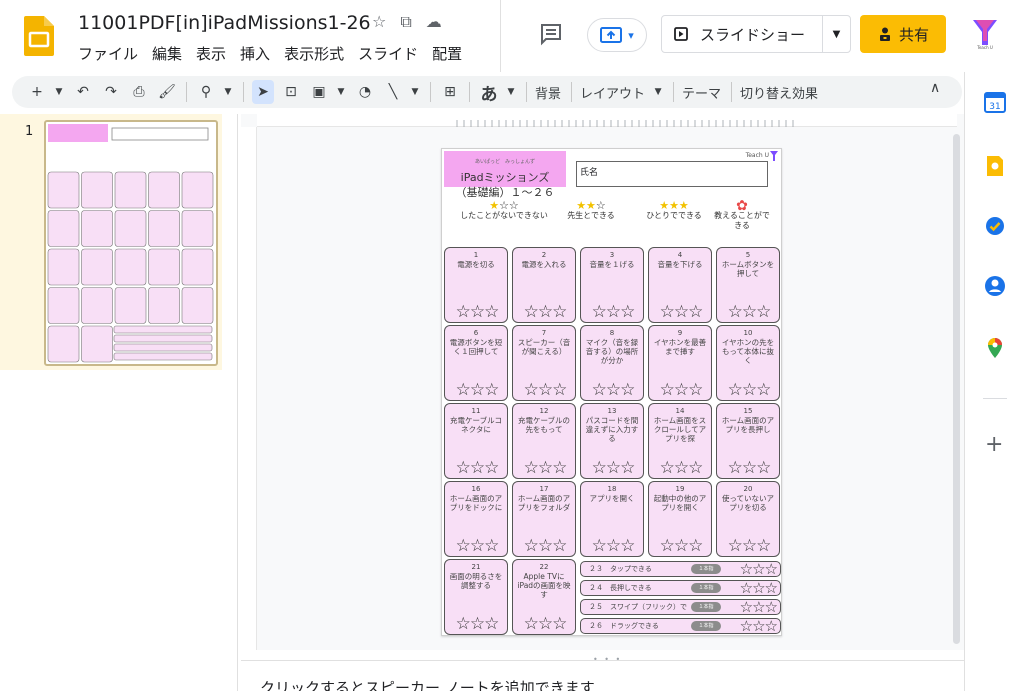 The height and width of the screenshot is (691, 1024). Describe the element at coordinates (935, 88) in the screenshot. I see `collapse-toolbar-icon: ∧` at that location.